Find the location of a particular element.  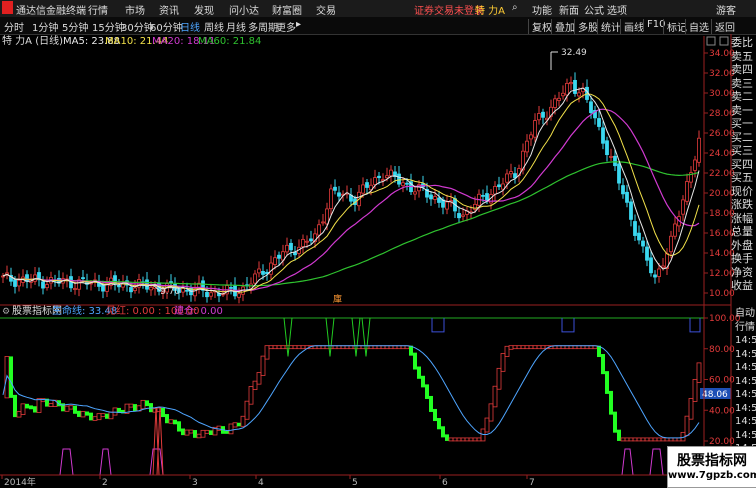

main-panel-title: 特 力A (日线) is located at coordinates (32, 40).